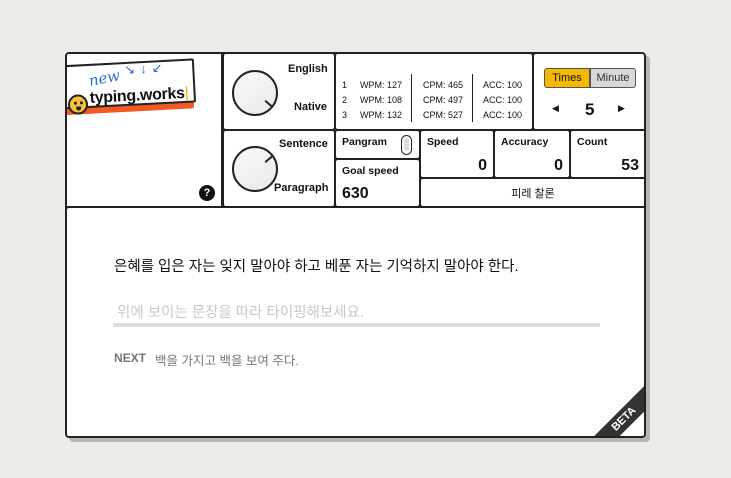  What do you see at coordinates (308, 69) in the screenshot?
I see `english-option: English` at bounding box center [308, 69].